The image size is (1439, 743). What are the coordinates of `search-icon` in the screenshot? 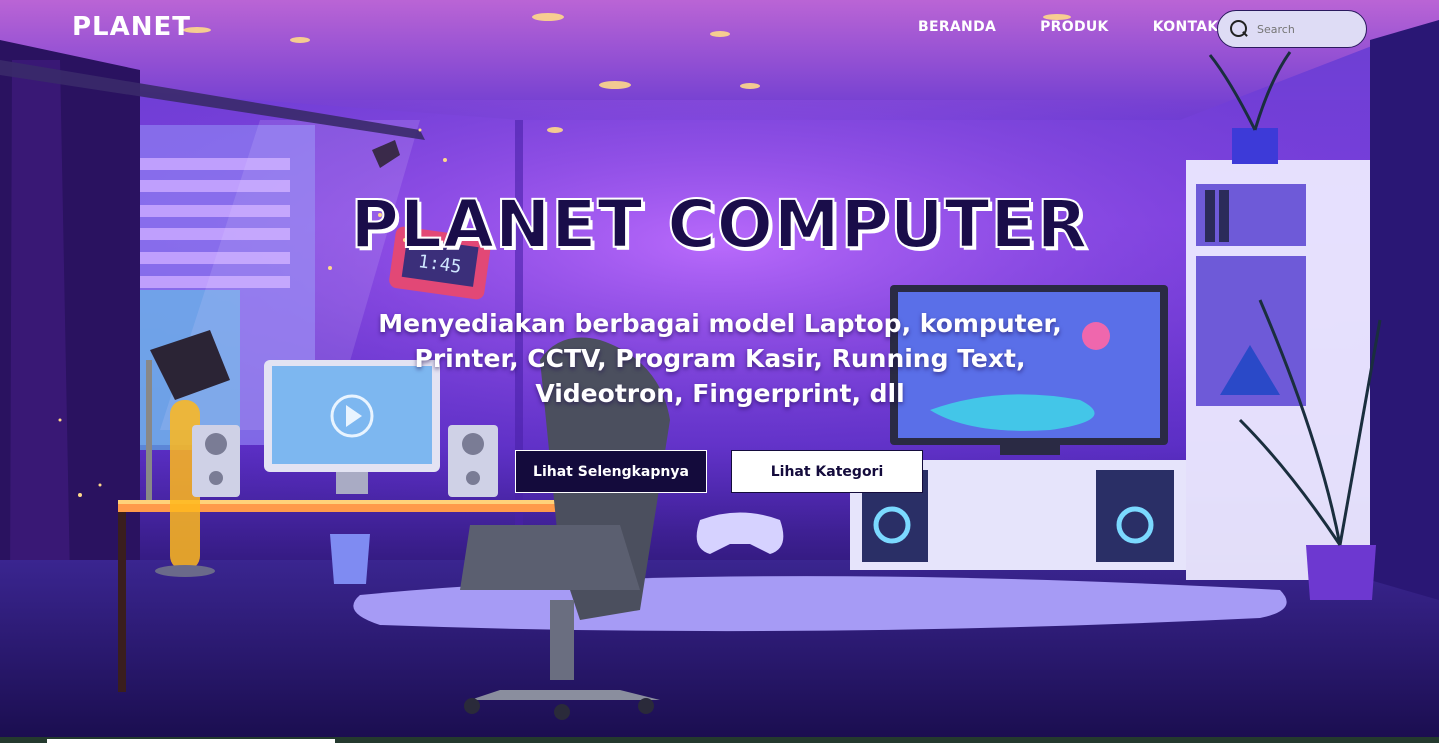 It's located at (1239, 29).